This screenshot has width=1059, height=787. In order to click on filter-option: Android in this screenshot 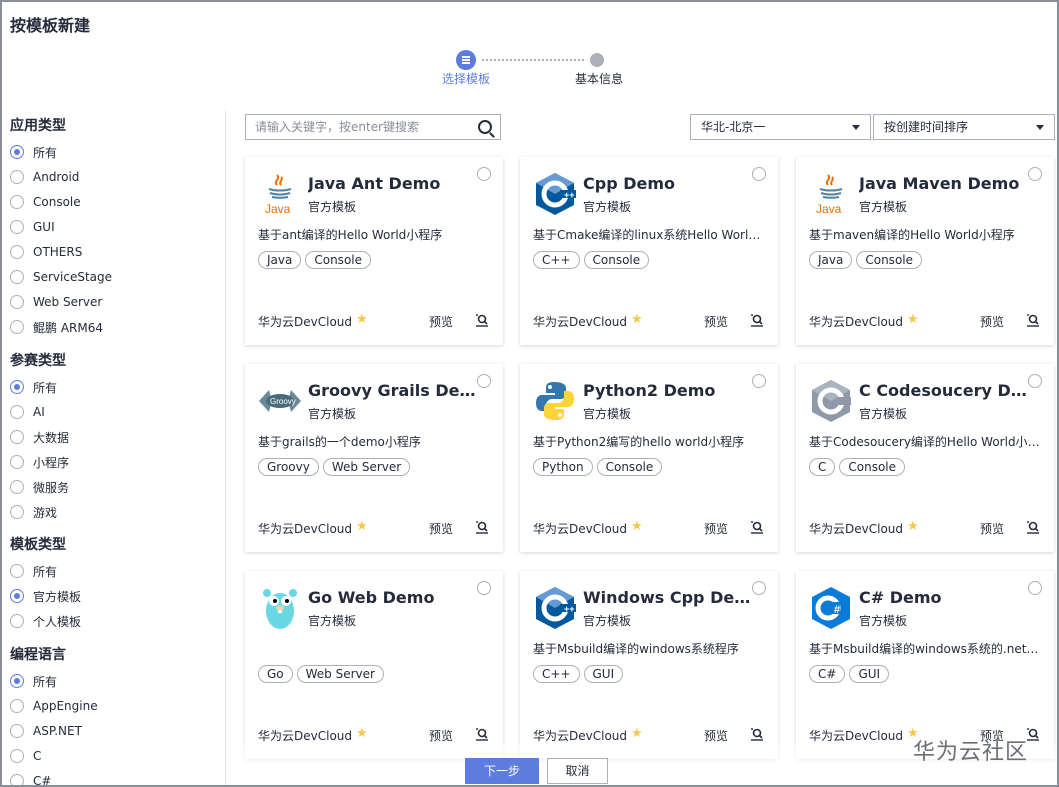, I will do `click(44, 177)`.